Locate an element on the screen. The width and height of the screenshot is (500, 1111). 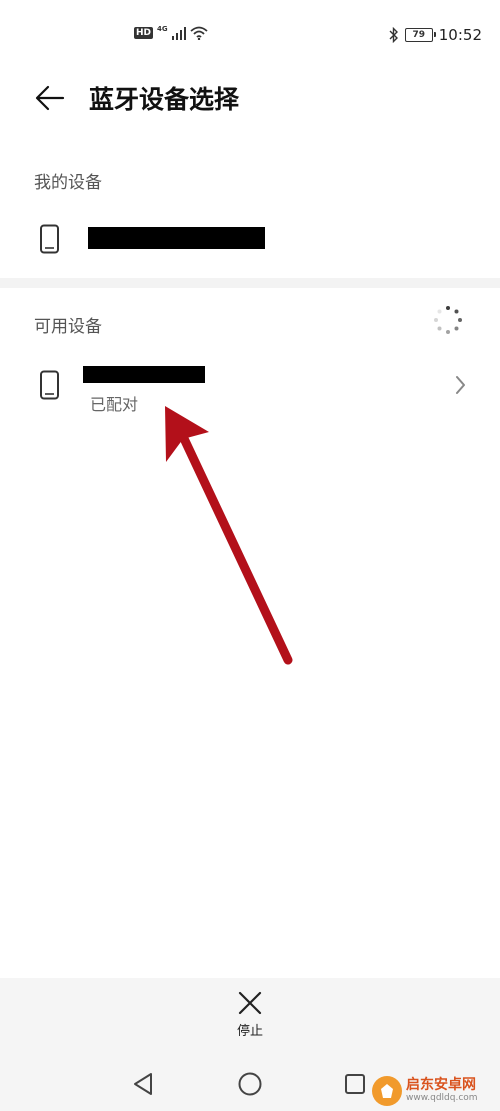
battery-icon: 79 is located at coordinates (420, 35).